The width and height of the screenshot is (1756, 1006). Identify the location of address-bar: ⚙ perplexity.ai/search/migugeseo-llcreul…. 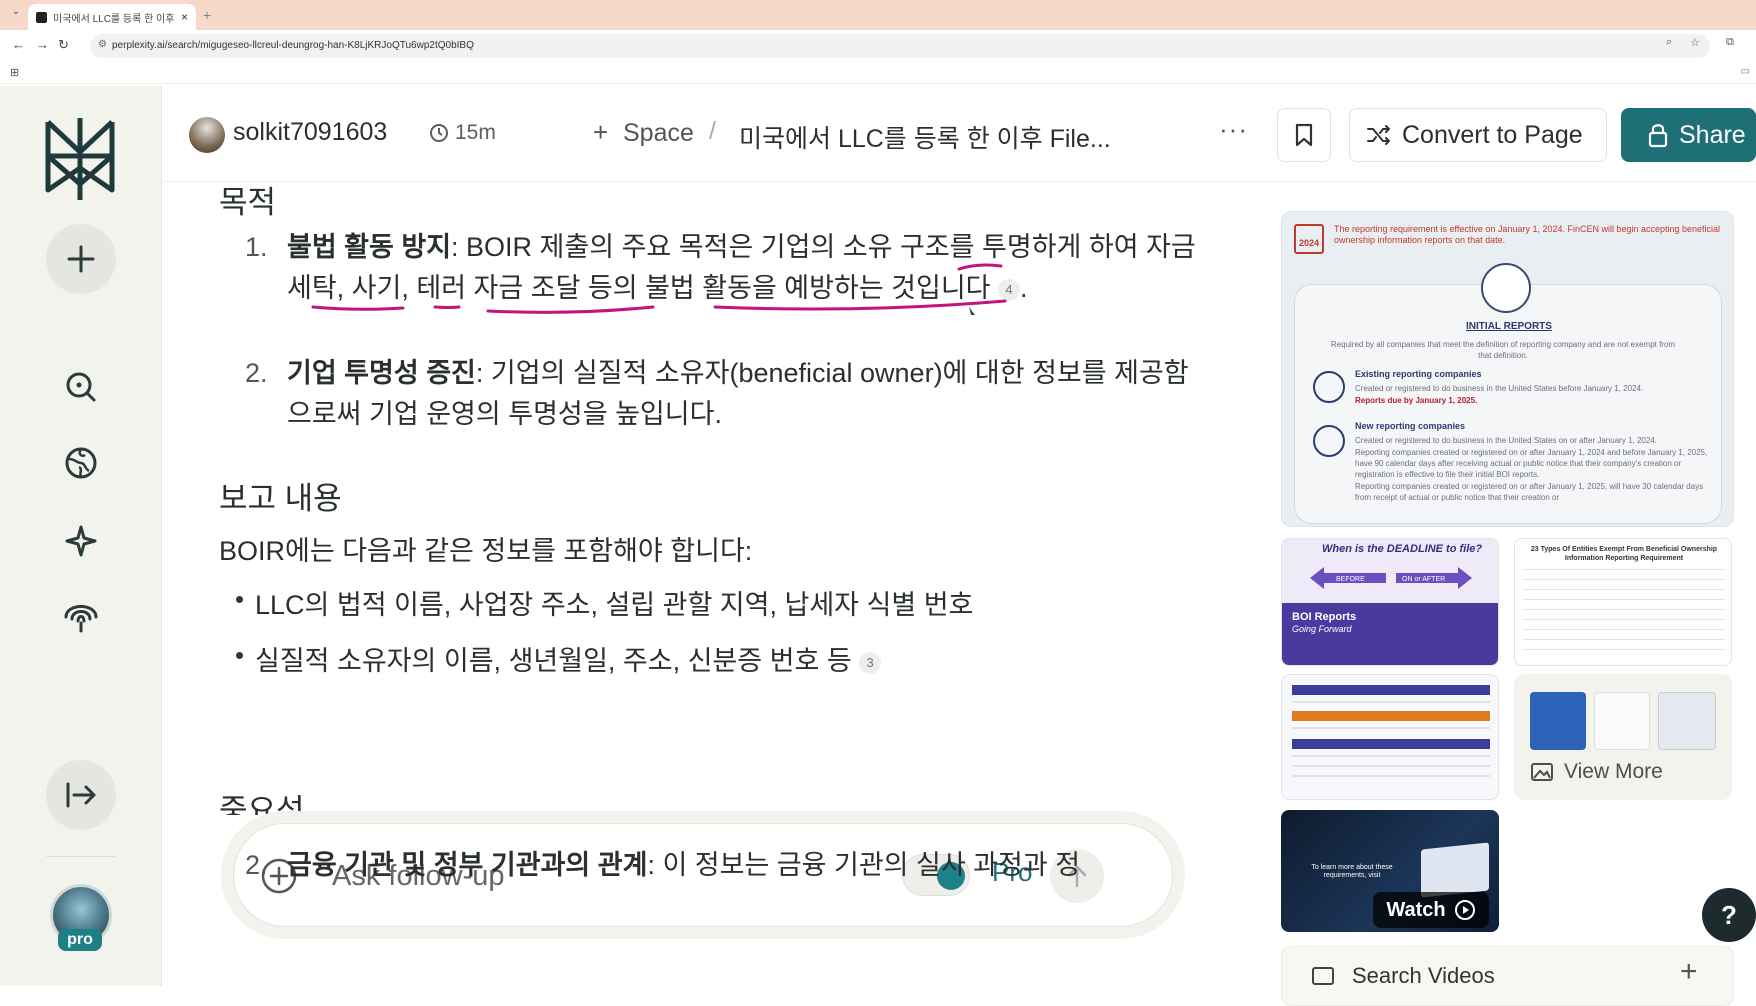
(900, 46).